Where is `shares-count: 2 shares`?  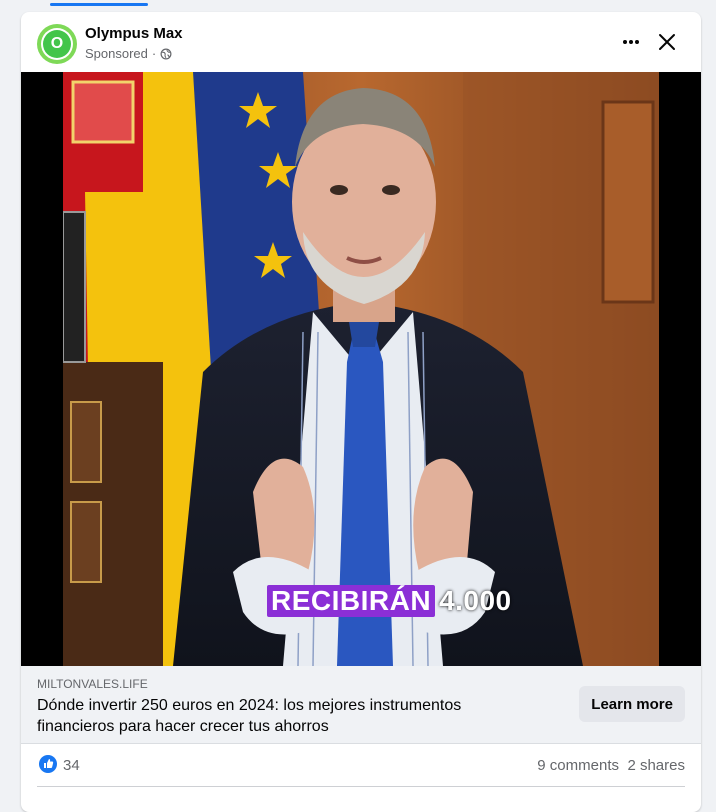 shares-count: 2 shares is located at coordinates (656, 765).